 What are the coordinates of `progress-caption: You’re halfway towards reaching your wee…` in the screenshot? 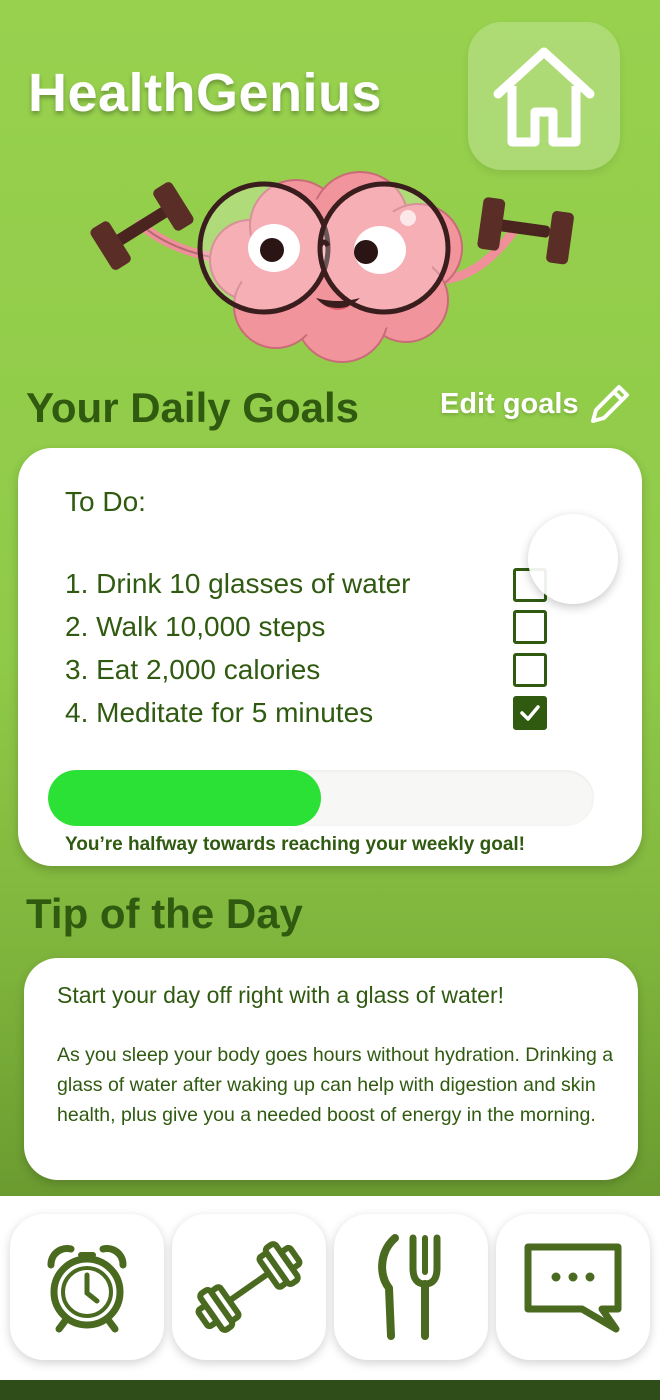 It's located at (295, 844).